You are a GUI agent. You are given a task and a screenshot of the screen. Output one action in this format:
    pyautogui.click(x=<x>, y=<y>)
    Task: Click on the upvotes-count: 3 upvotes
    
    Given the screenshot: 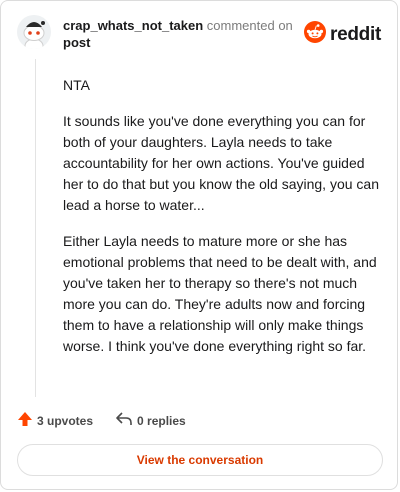 What is the action you would take?
    pyautogui.click(x=65, y=420)
    